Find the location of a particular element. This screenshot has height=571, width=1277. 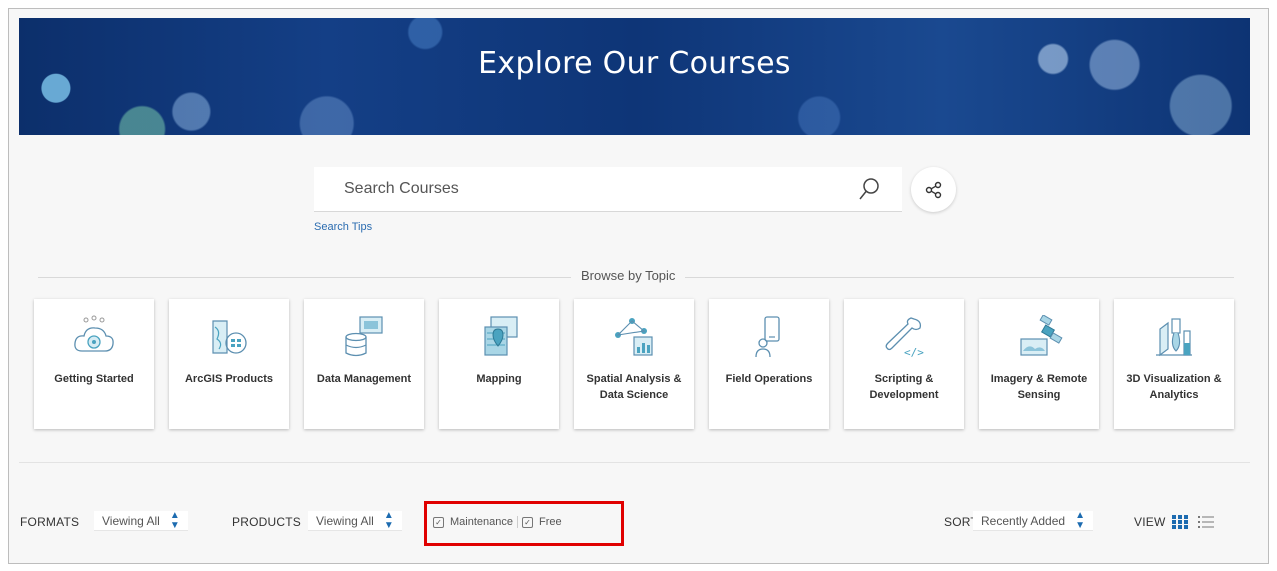

formats-select: Viewing All ▲ ▼ is located at coordinates (141, 520).